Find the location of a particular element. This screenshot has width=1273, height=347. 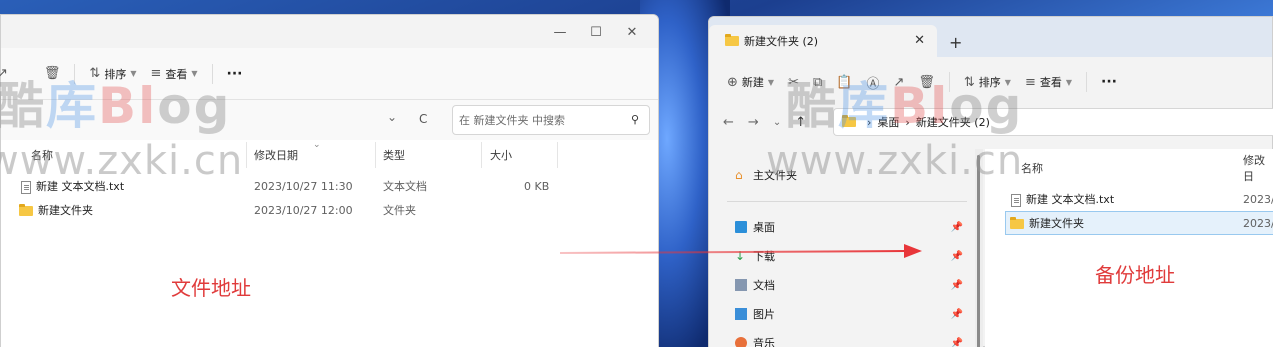

file-type: 文本文档 is located at coordinates (405, 186).